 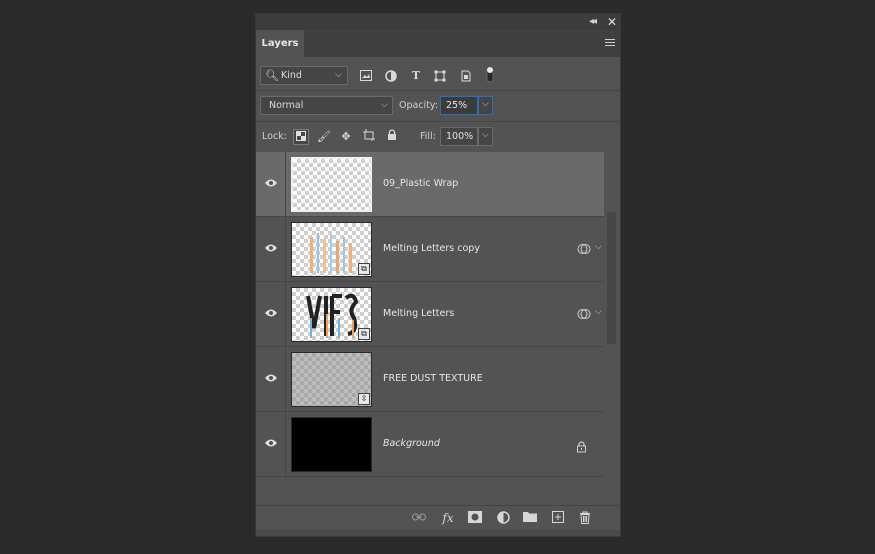 I want to click on smart-object-filter-icon, so click(x=466, y=76).